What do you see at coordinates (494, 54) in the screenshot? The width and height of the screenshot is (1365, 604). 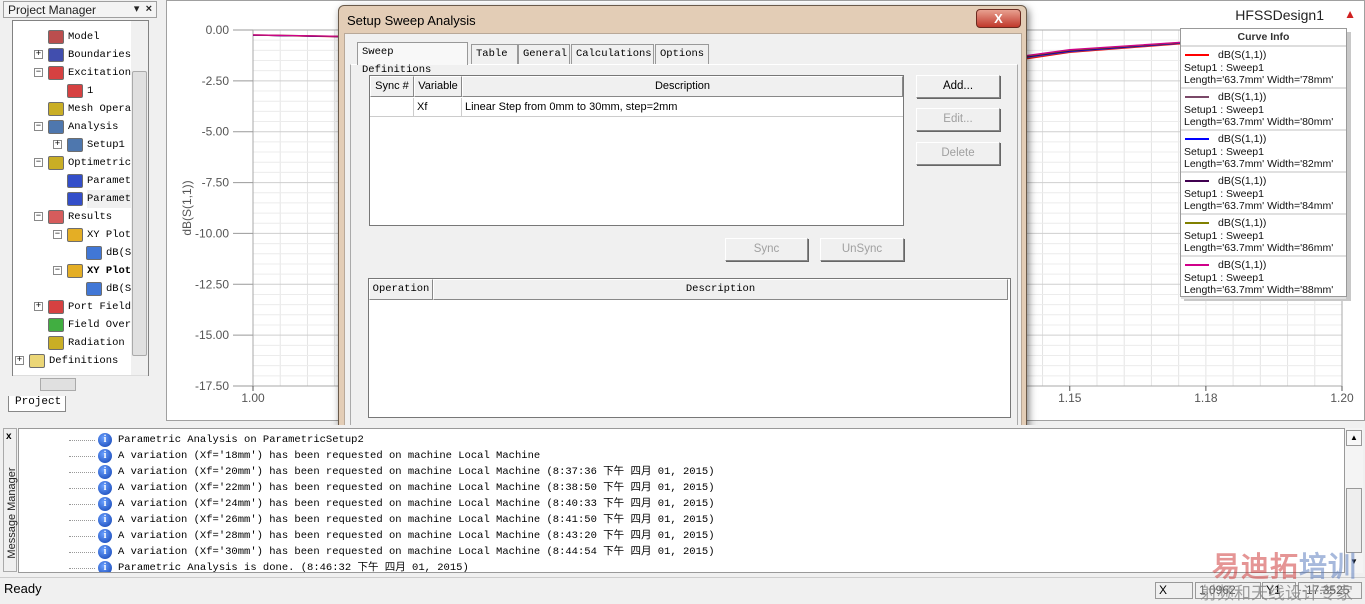 I see `tab-table: Table` at bounding box center [494, 54].